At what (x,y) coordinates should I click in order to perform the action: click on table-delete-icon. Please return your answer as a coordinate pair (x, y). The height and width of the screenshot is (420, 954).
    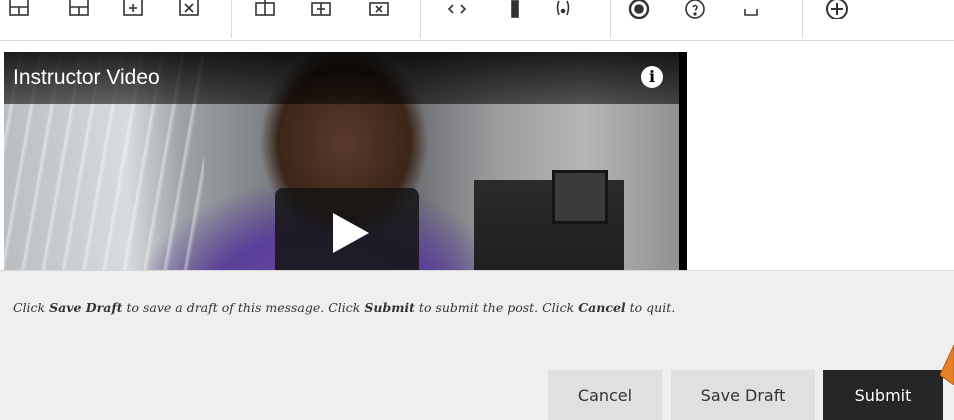
    Looking at the image, I should click on (189, 11).